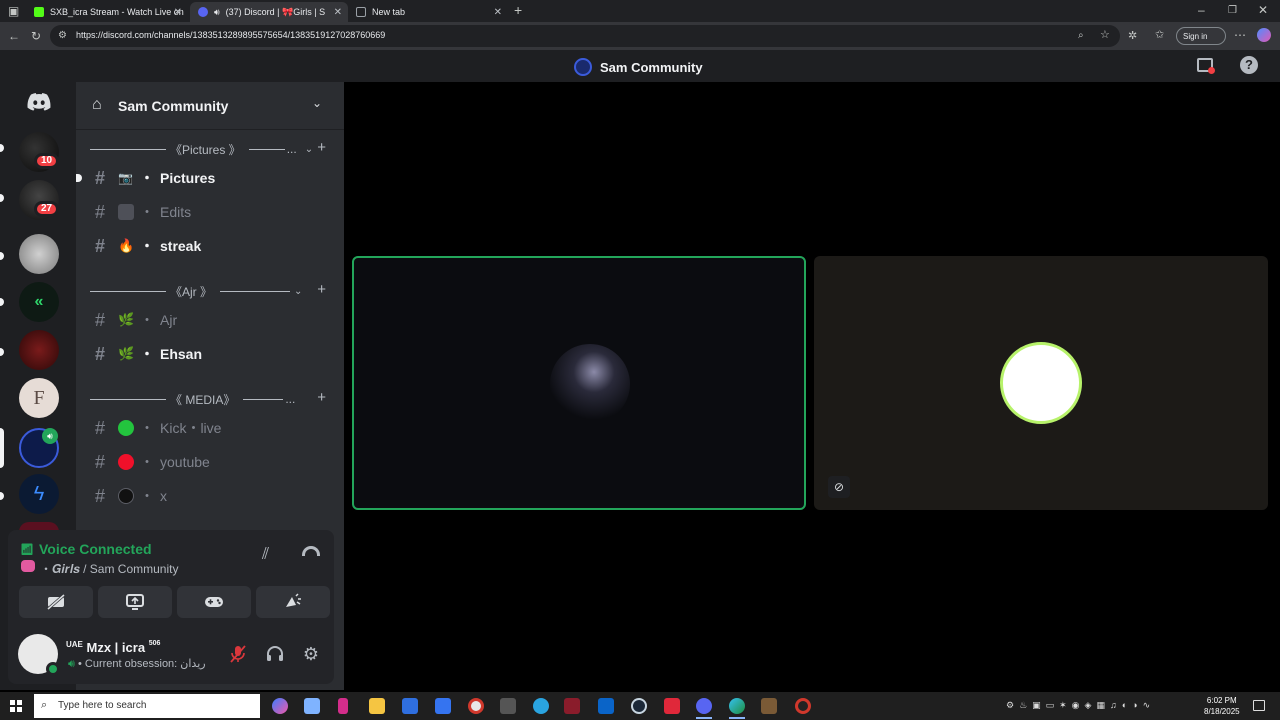  Describe the element at coordinates (203, 12) in the screenshot. I see `discord-favicon-icon` at that location.